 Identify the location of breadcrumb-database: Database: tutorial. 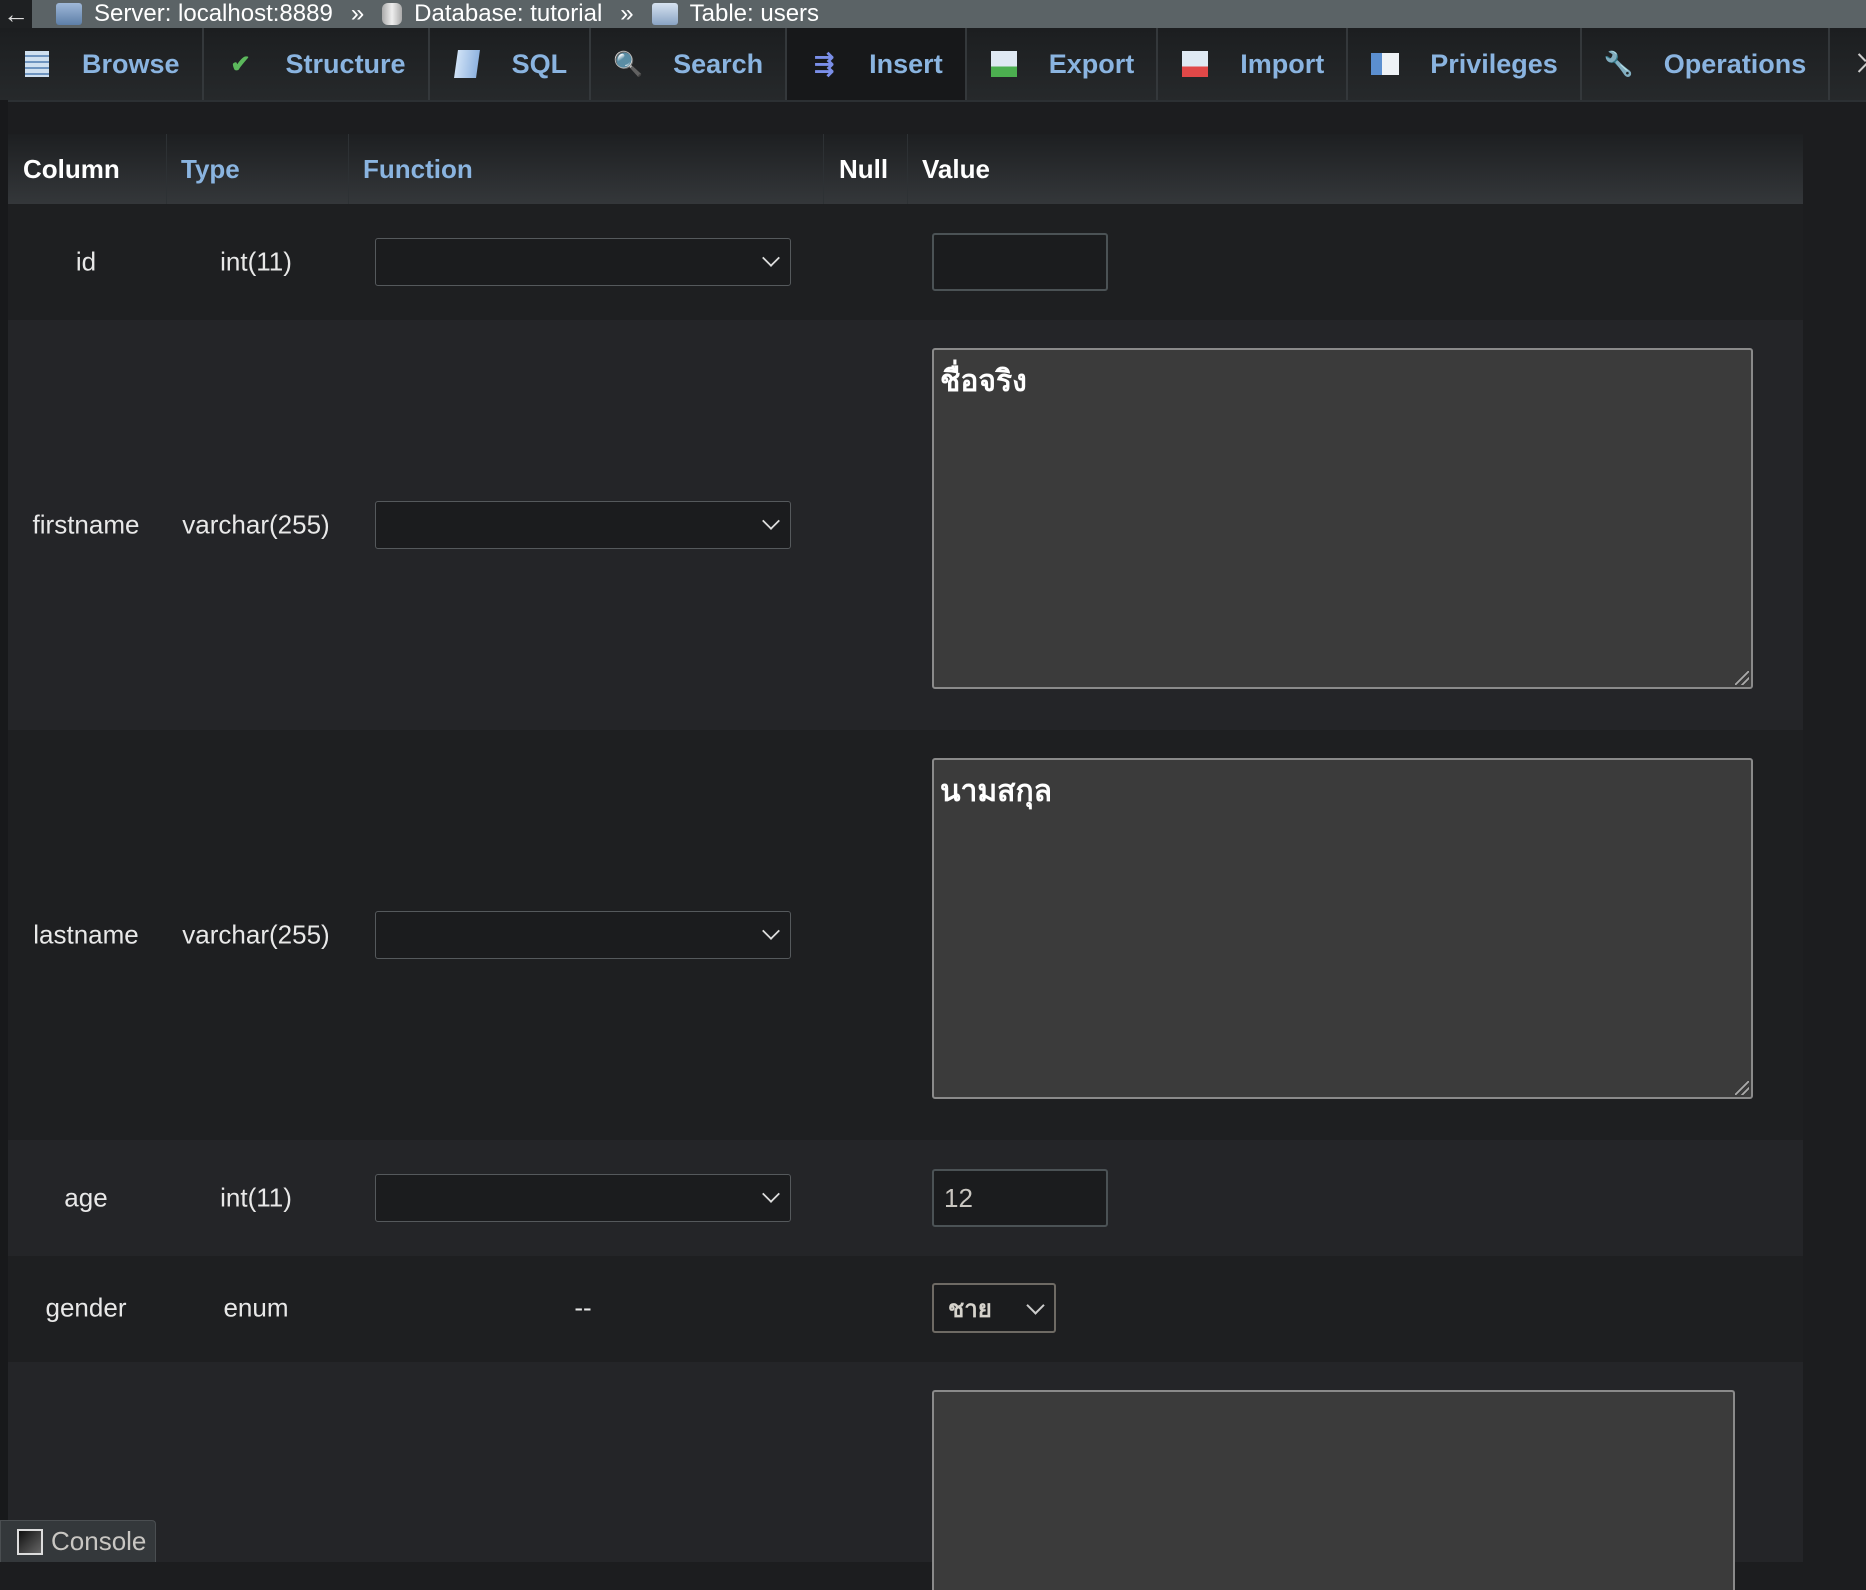
(492, 14).